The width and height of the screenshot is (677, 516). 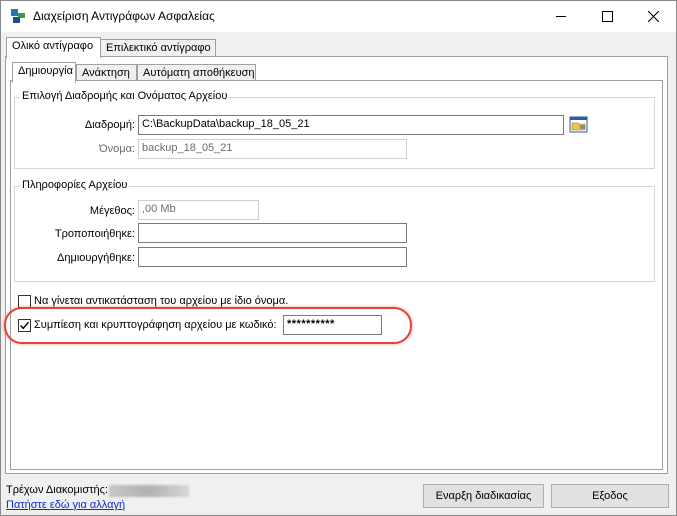 I want to click on path-group-title: Επιλογή Διαδρομής και Ονόματος Αρχείου, so click(x=125, y=96).